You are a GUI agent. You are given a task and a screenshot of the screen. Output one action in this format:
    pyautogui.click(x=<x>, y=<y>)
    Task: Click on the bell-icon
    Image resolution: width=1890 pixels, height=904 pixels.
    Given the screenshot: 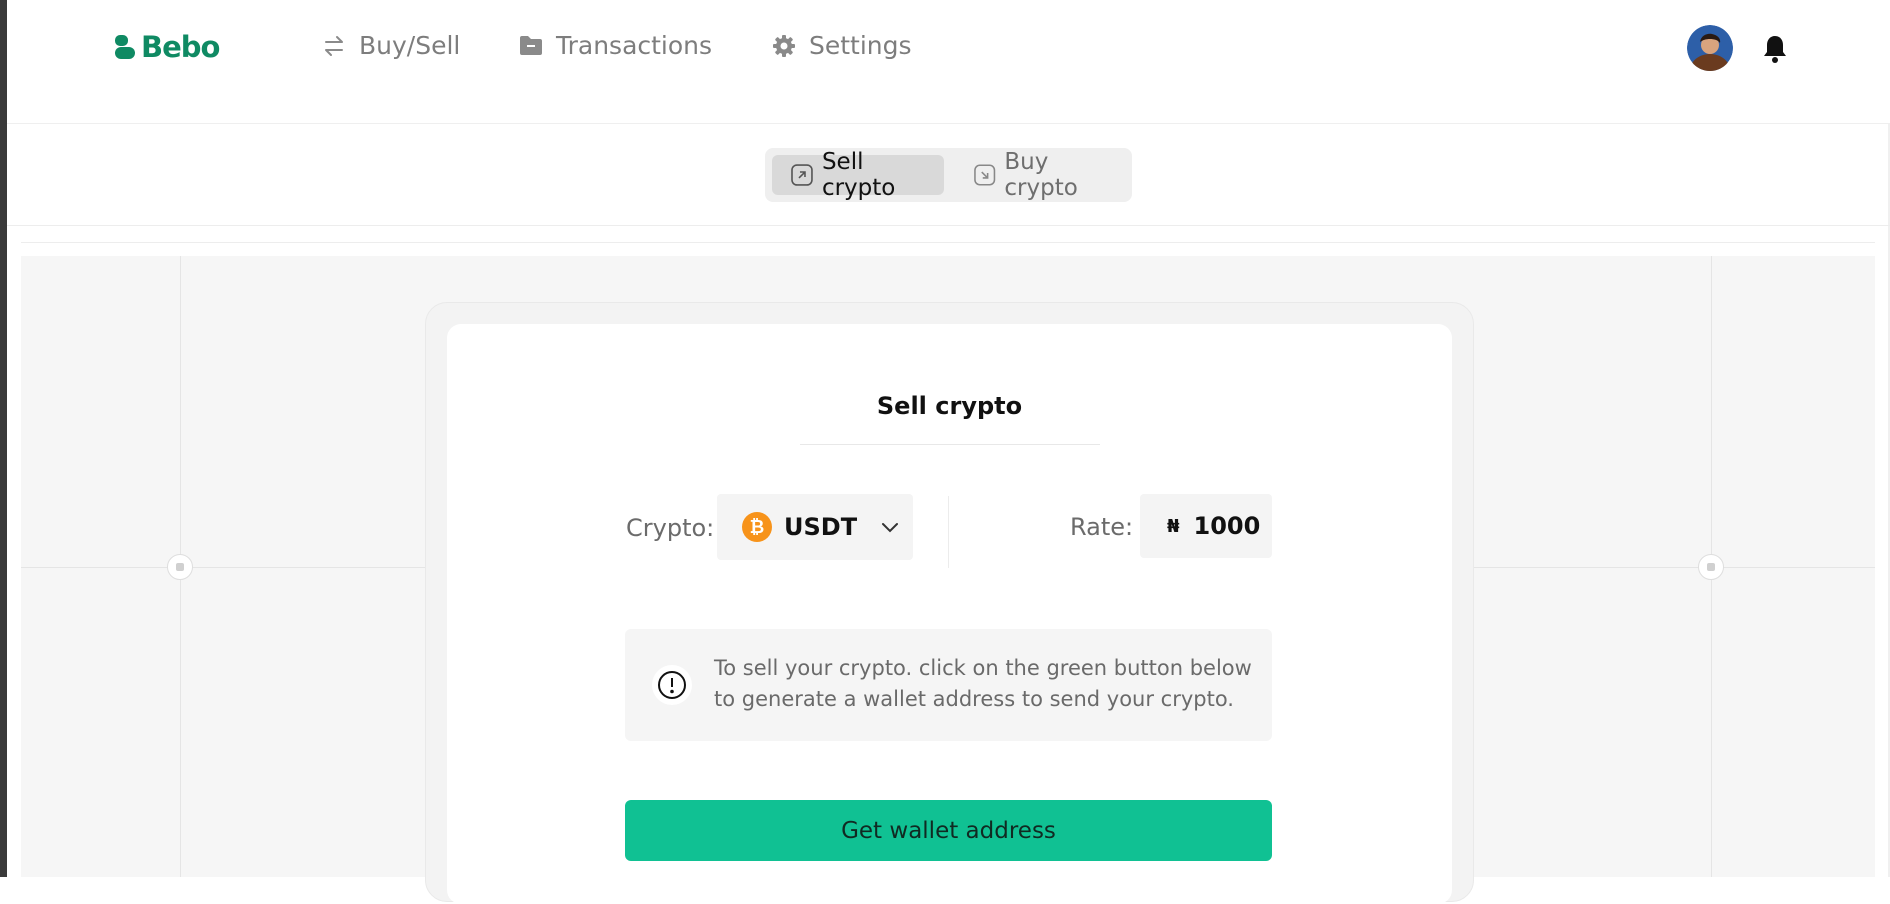 What is the action you would take?
    pyautogui.click(x=1775, y=49)
    